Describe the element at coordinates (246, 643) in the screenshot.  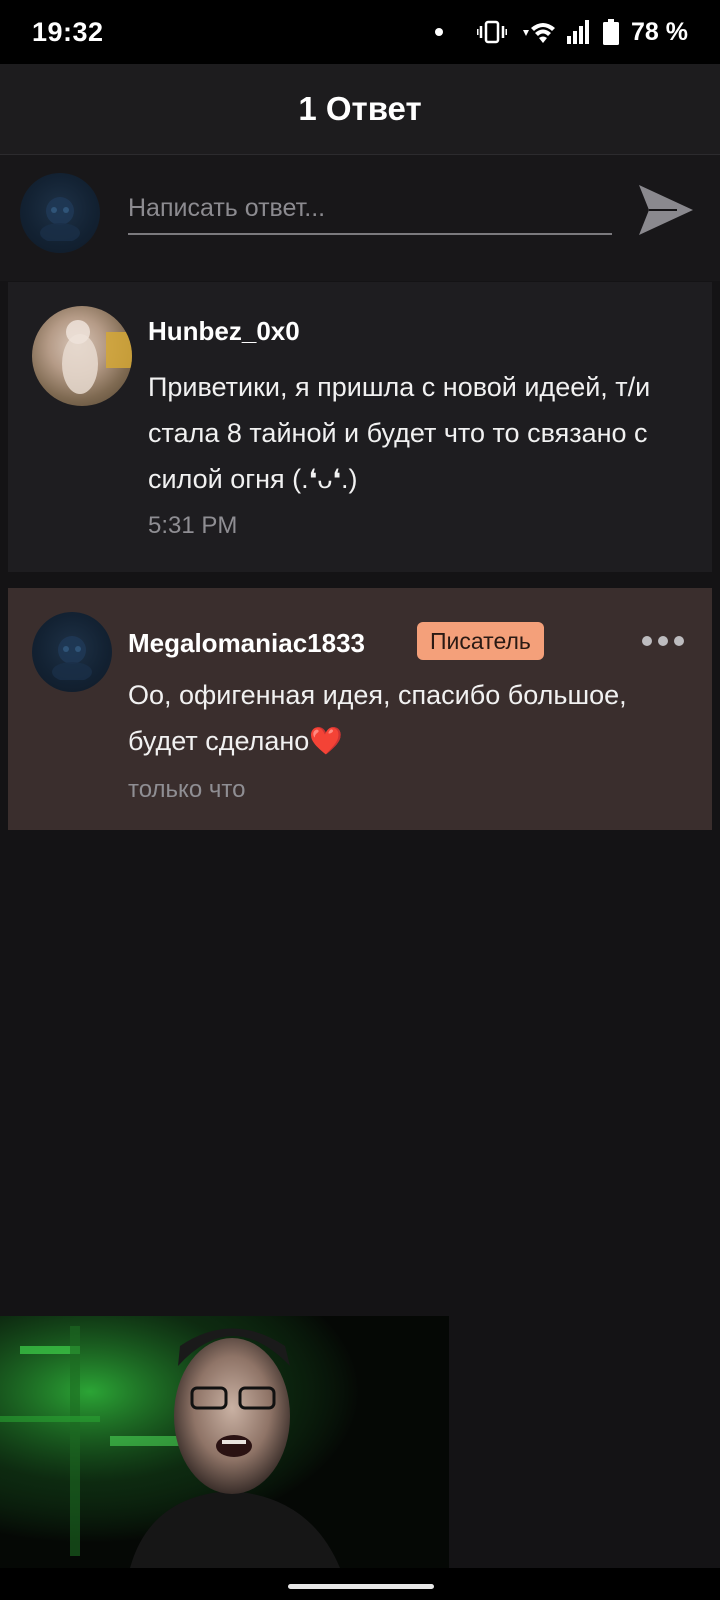
I see `reply-username: Megalomaniac1833` at that location.